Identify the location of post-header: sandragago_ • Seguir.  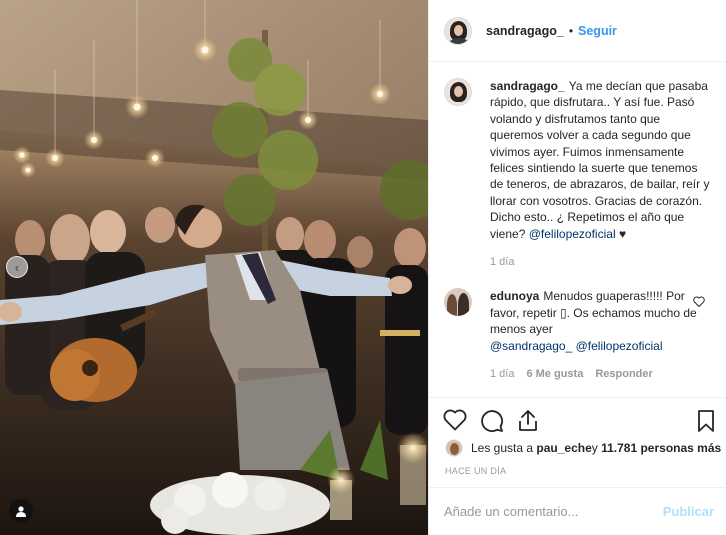
(577, 31).